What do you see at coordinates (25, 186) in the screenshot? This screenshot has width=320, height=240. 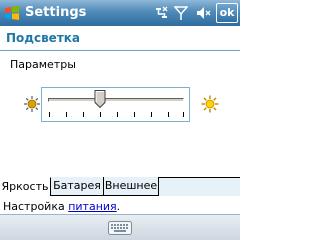 I see `tab-brightness: Яркость` at bounding box center [25, 186].